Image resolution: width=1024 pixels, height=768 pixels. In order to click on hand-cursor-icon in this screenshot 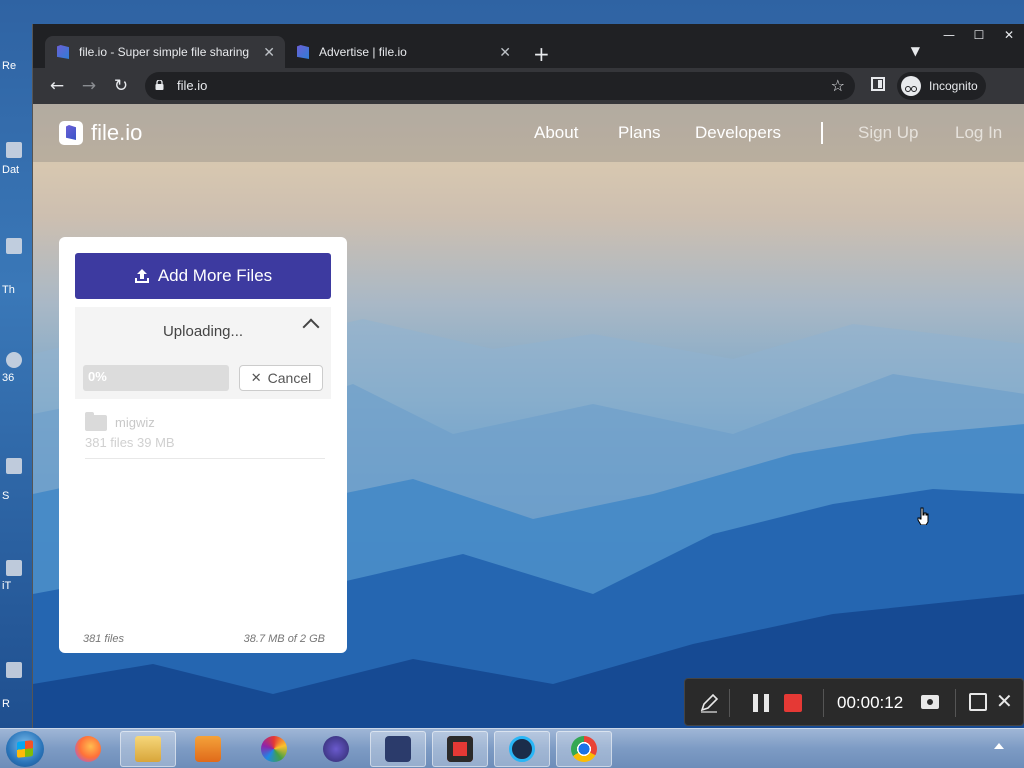, I will do `click(923, 516)`.